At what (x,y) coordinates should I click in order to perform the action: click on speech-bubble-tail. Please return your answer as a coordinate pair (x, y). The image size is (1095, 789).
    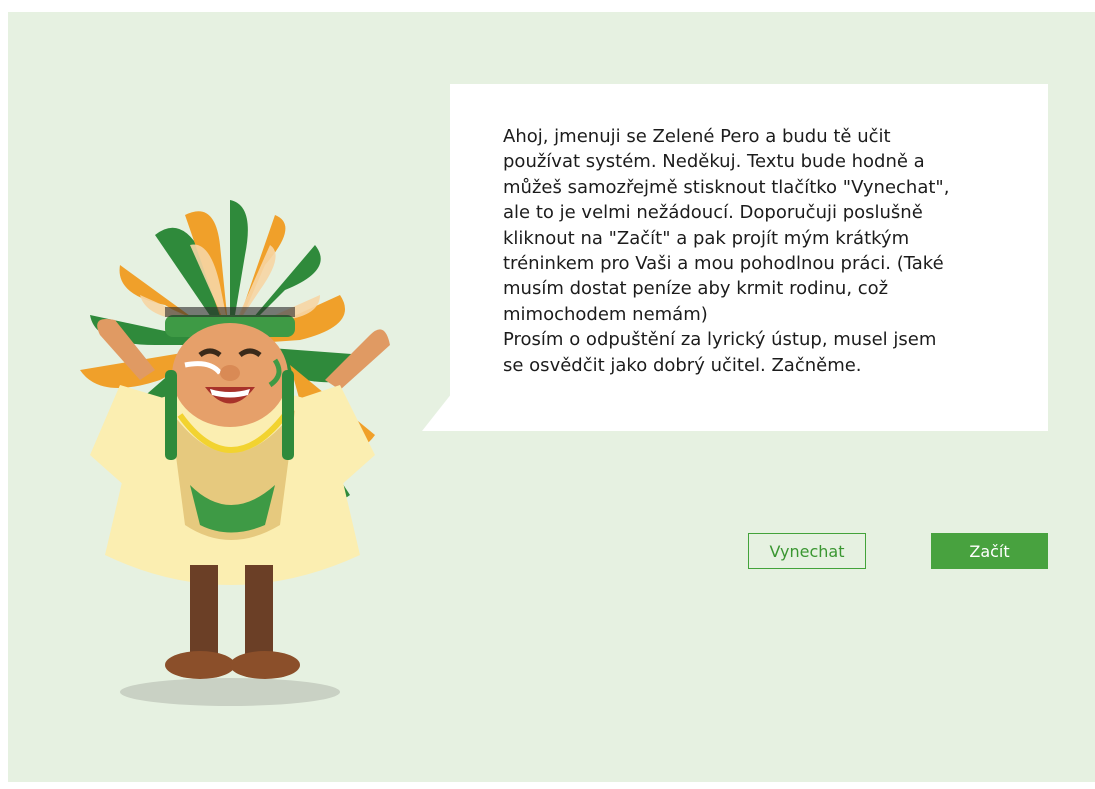
    Looking at the image, I should click on (437, 412).